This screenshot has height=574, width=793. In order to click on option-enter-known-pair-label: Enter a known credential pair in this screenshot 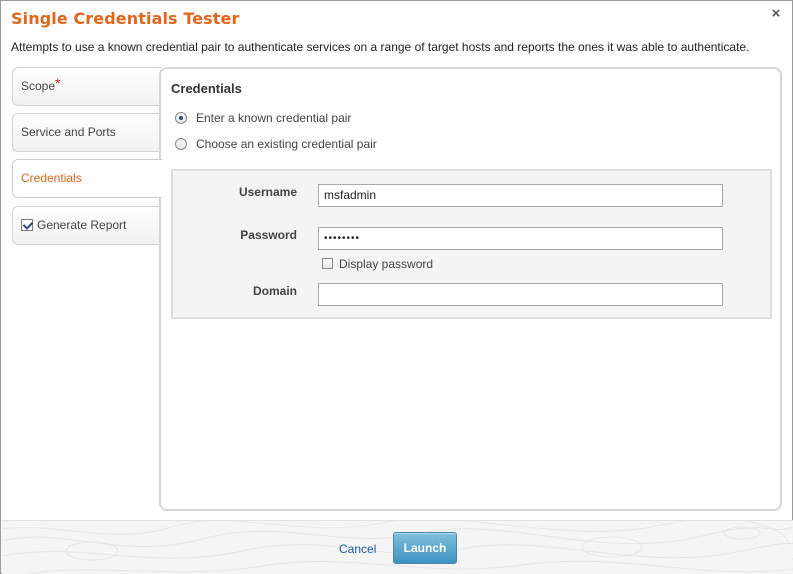, I will do `click(274, 118)`.